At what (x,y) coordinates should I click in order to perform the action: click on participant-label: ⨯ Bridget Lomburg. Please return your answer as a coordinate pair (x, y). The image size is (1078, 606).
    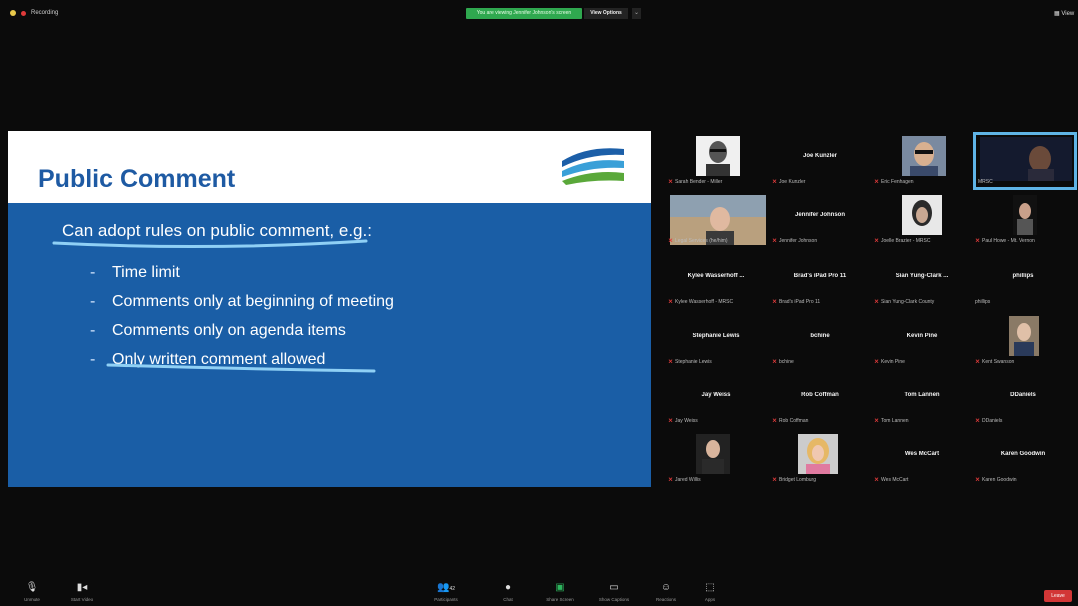
    Looking at the image, I should click on (794, 480).